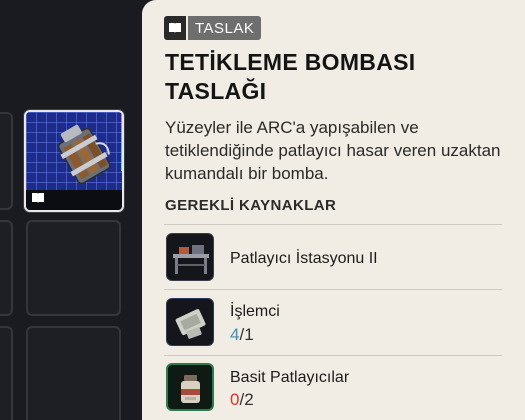 The image size is (525, 420). I want to click on requirement-count: 4/1, so click(242, 335).